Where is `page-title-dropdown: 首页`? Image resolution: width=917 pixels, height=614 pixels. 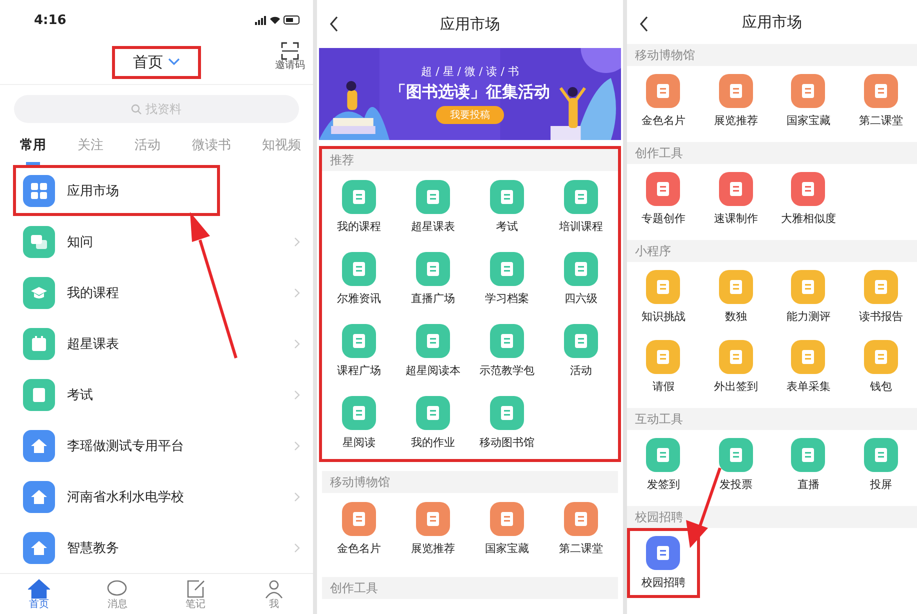
page-title-dropdown: 首页 is located at coordinates (156, 62).